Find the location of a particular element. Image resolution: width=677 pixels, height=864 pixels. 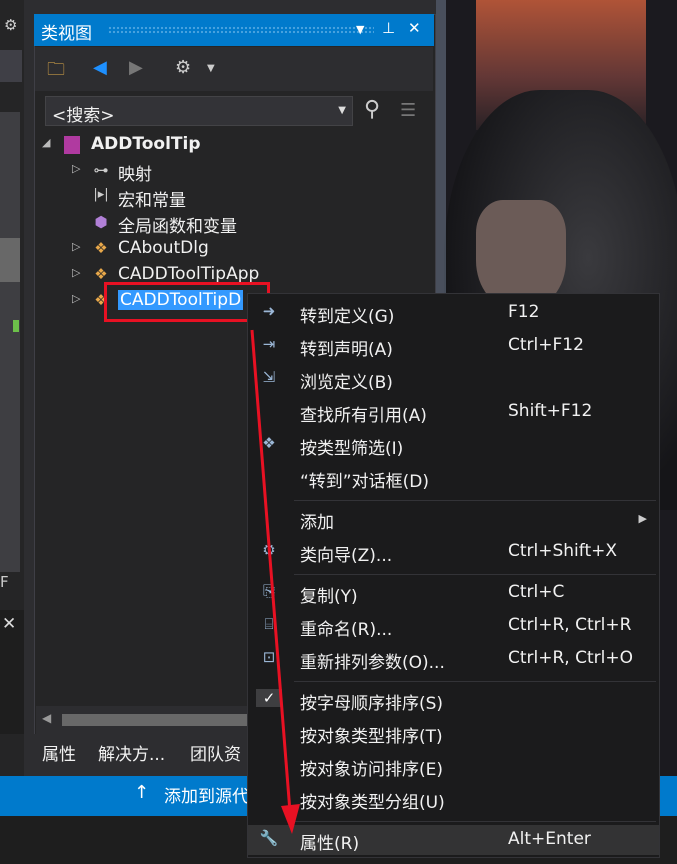

annotation-highlight-box is located at coordinates (187, 302).